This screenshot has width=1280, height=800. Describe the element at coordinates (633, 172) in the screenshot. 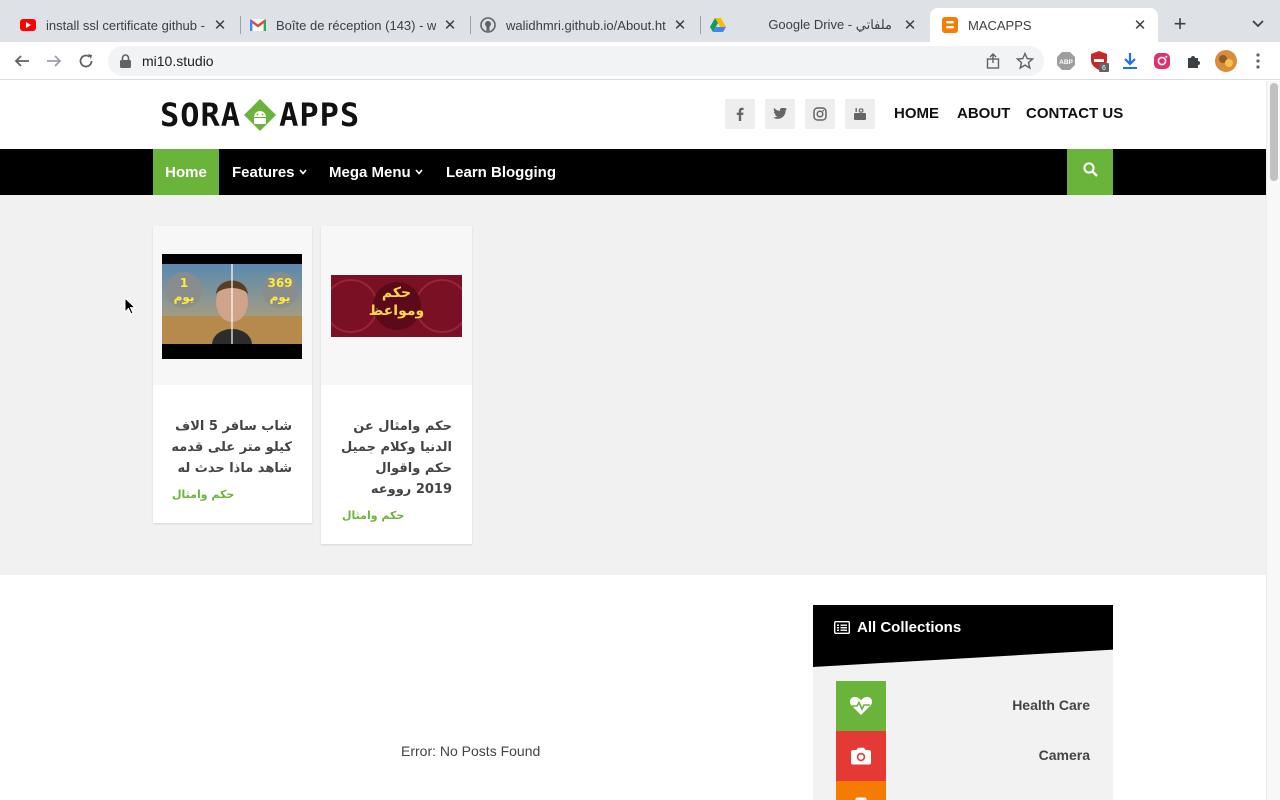

I see `main-navigation: Home Features Mega Menu Learn Blogging` at that location.